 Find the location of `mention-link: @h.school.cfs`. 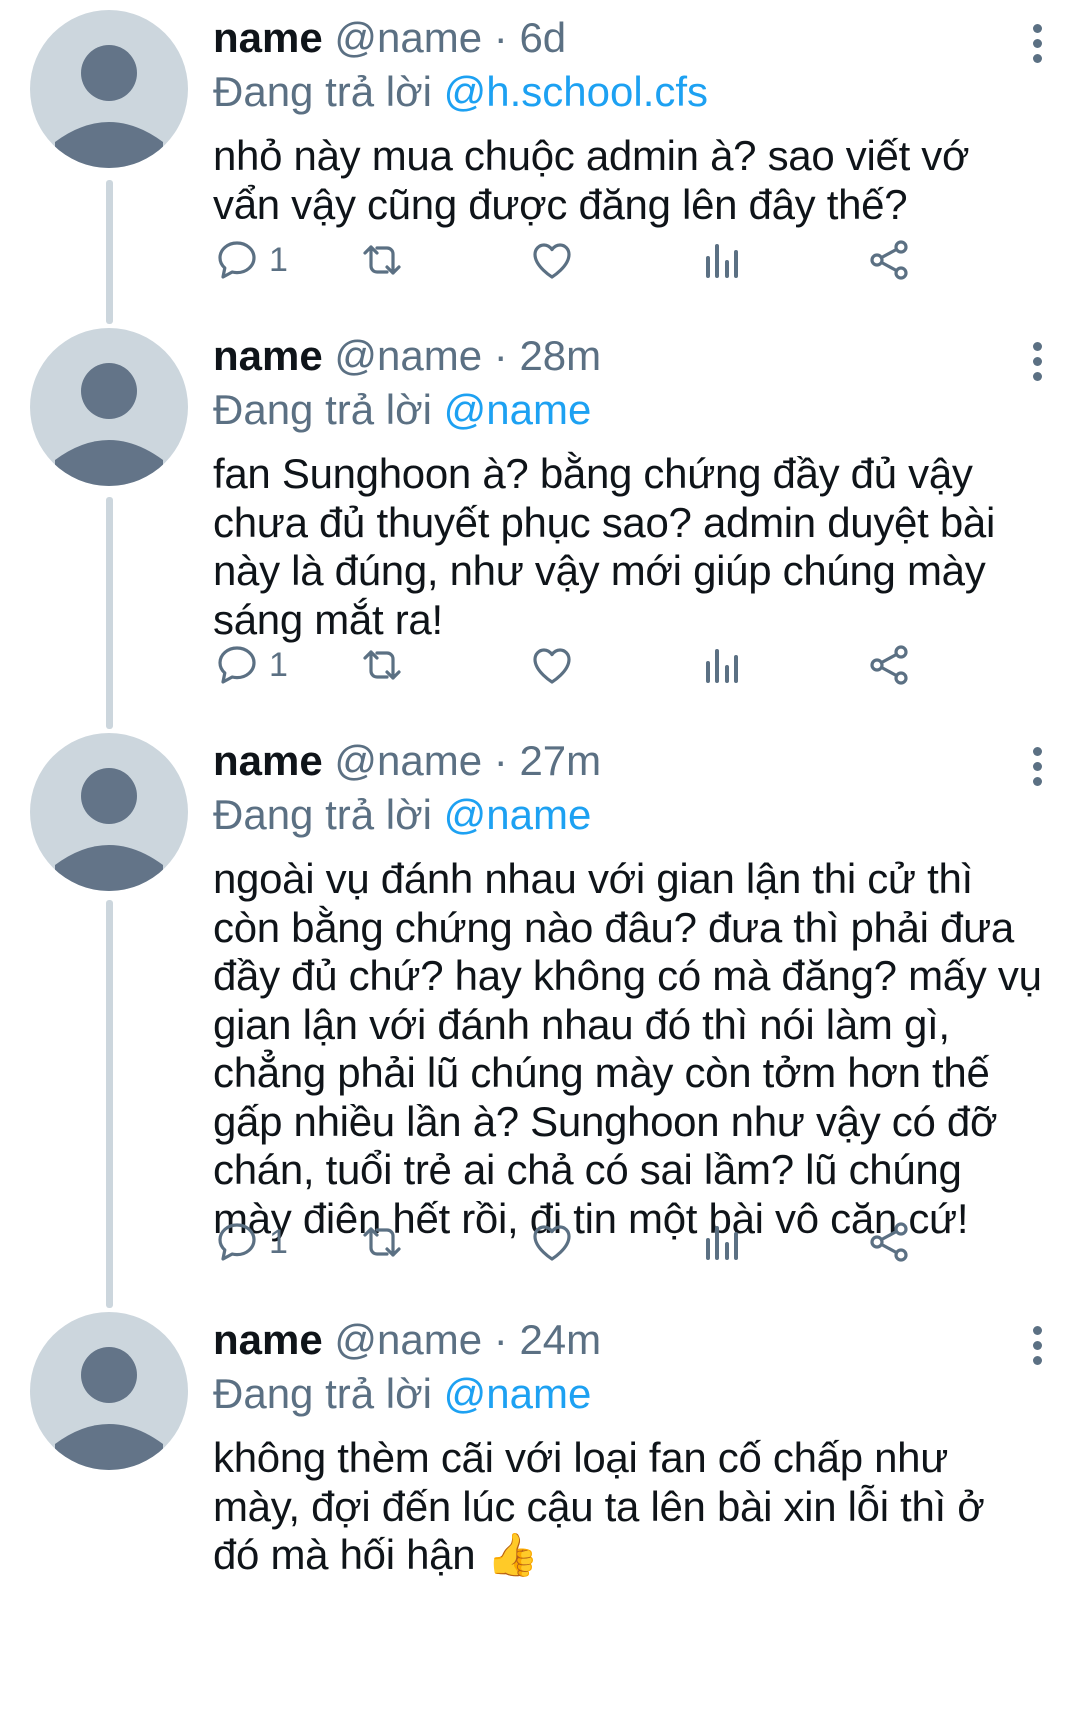

mention-link: @h.school.cfs is located at coordinates (576, 91).